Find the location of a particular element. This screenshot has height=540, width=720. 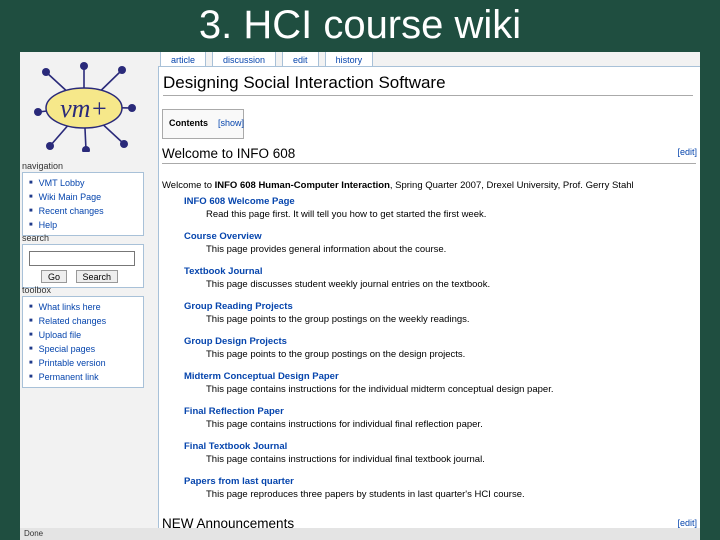

logo-text: vm+ is located at coordinates (84, 108).